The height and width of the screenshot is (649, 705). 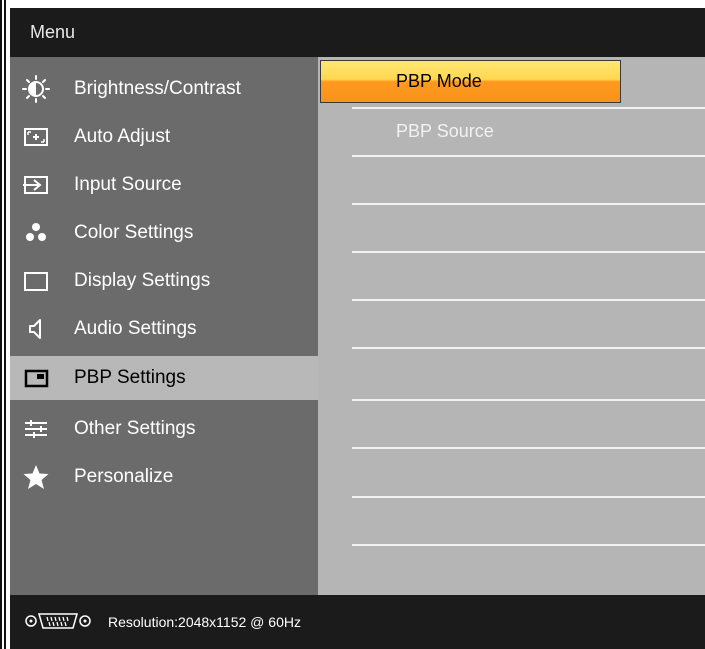 What do you see at coordinates (130, 377) in the screenshot?
I see `sidebar-item-label: PBP Settings` at bounding box center [130, 377].